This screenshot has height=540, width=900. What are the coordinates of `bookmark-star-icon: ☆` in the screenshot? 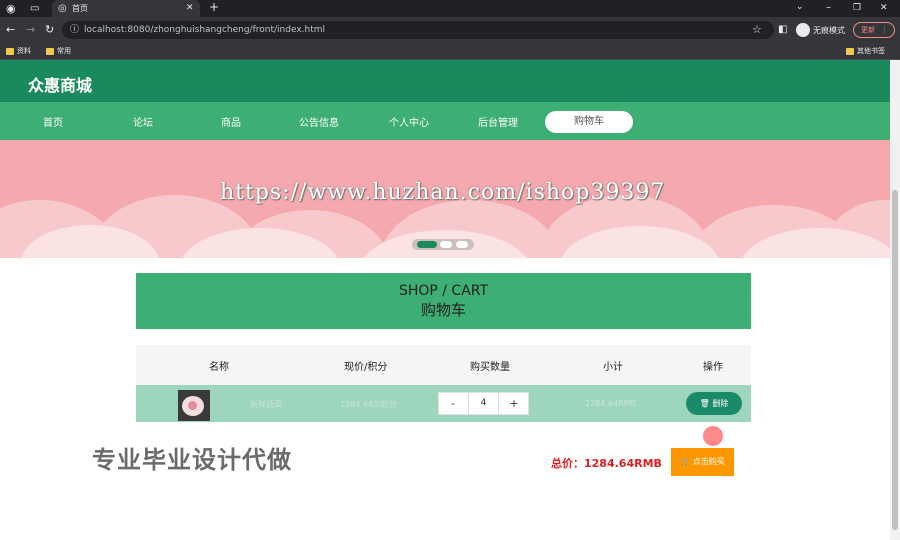 It's located at (757, 29).